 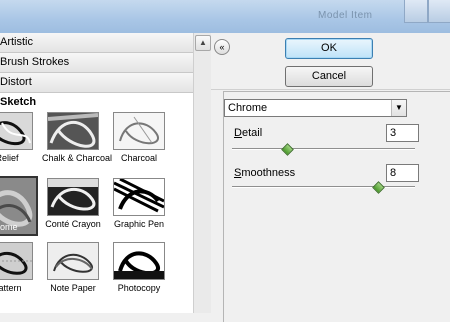 I want to click on thumb-note-paper: Note Paper, so click(x=73, y=267).